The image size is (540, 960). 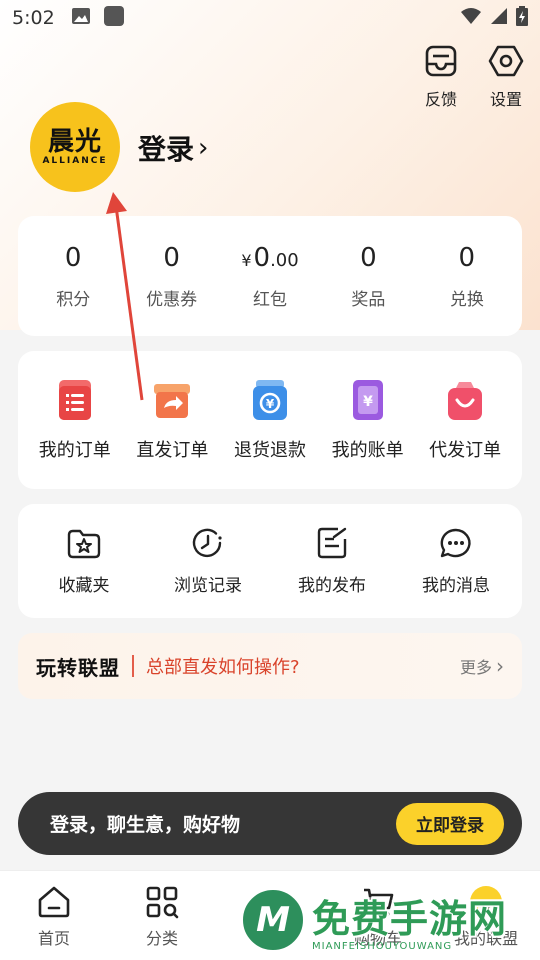 What do you see at coordinates (332, 585) in the screenshot?
I see `tool-label: 我的发布` at bounding box center [332, 585].